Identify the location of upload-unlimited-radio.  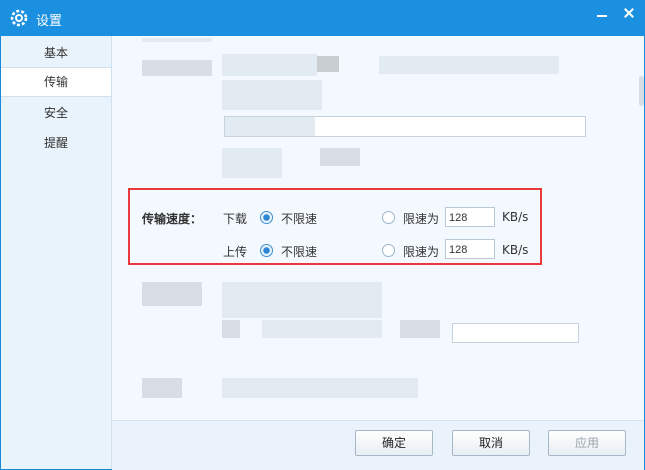
(266, 250).